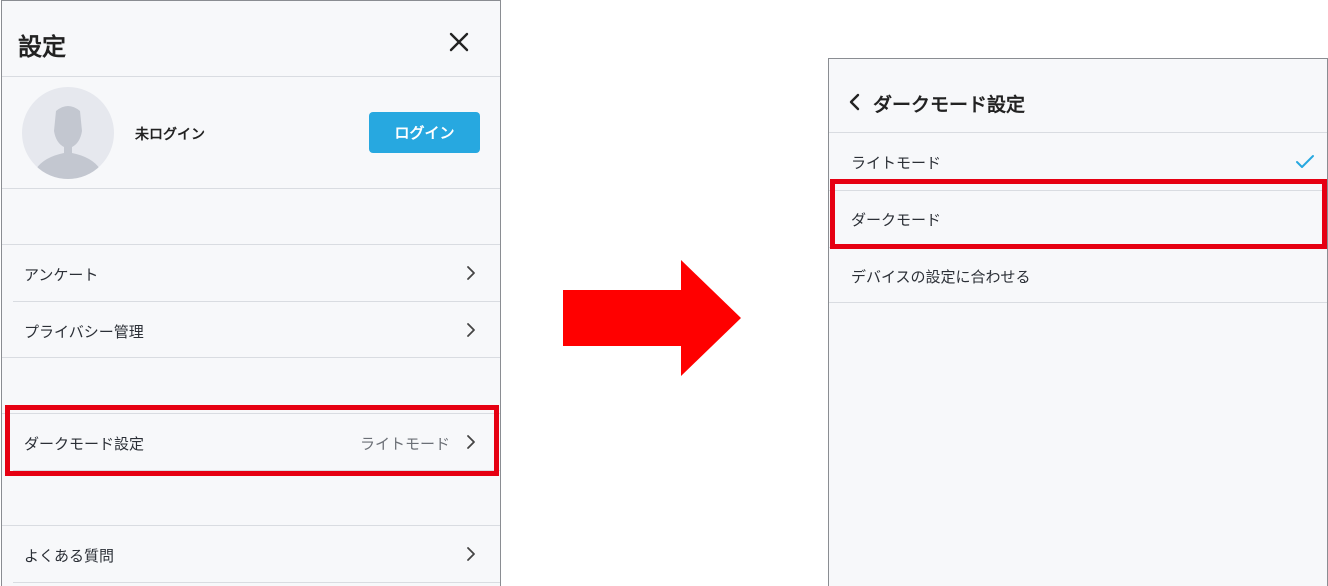 The width and height of the screenshot is (1328, 586). What do you see at coordinates (251, 273) in the screenshot?
I see `settings-item-survey: アンケート` at bounding box center [251, 273].